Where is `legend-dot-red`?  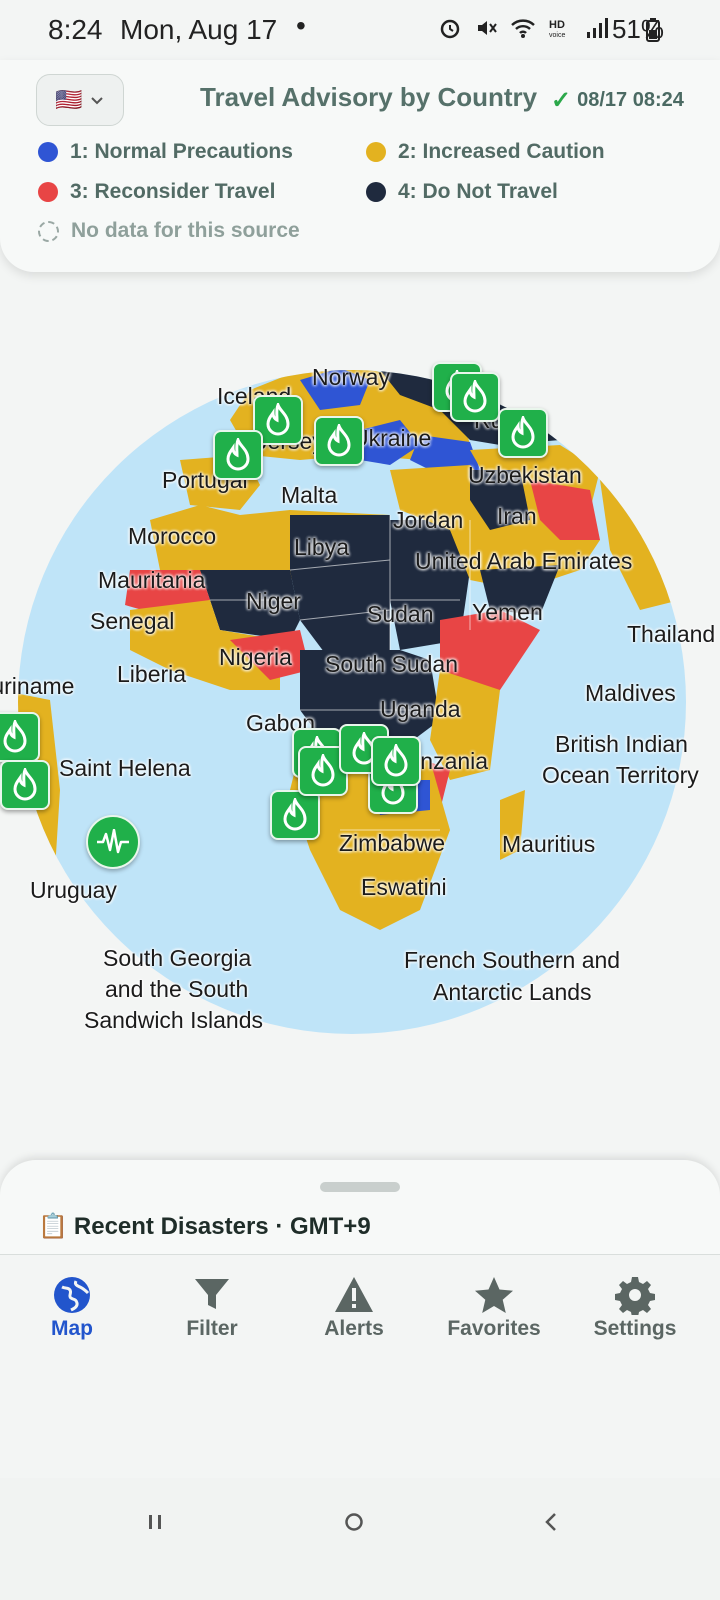
legend-dot-red is located at coordinates (48, 192).